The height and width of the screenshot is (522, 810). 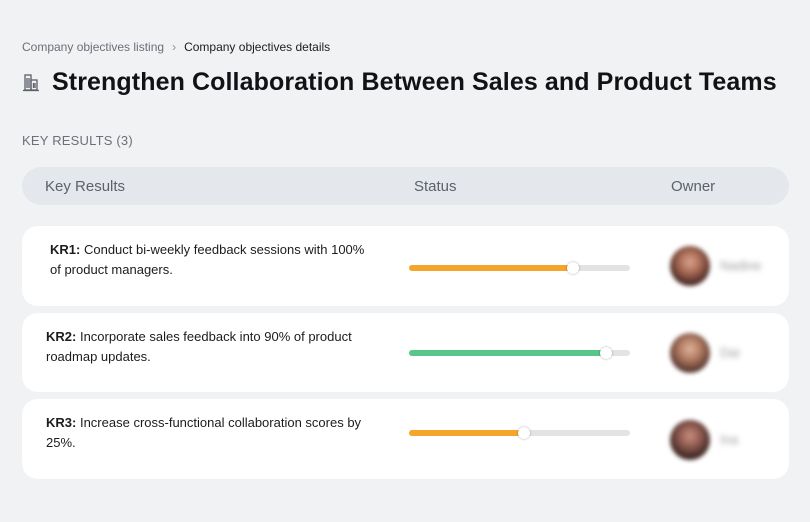 What do you see at coordinates (31, 82) in the screenshot?
I see `building-icon` at bounding box center [31, 82].